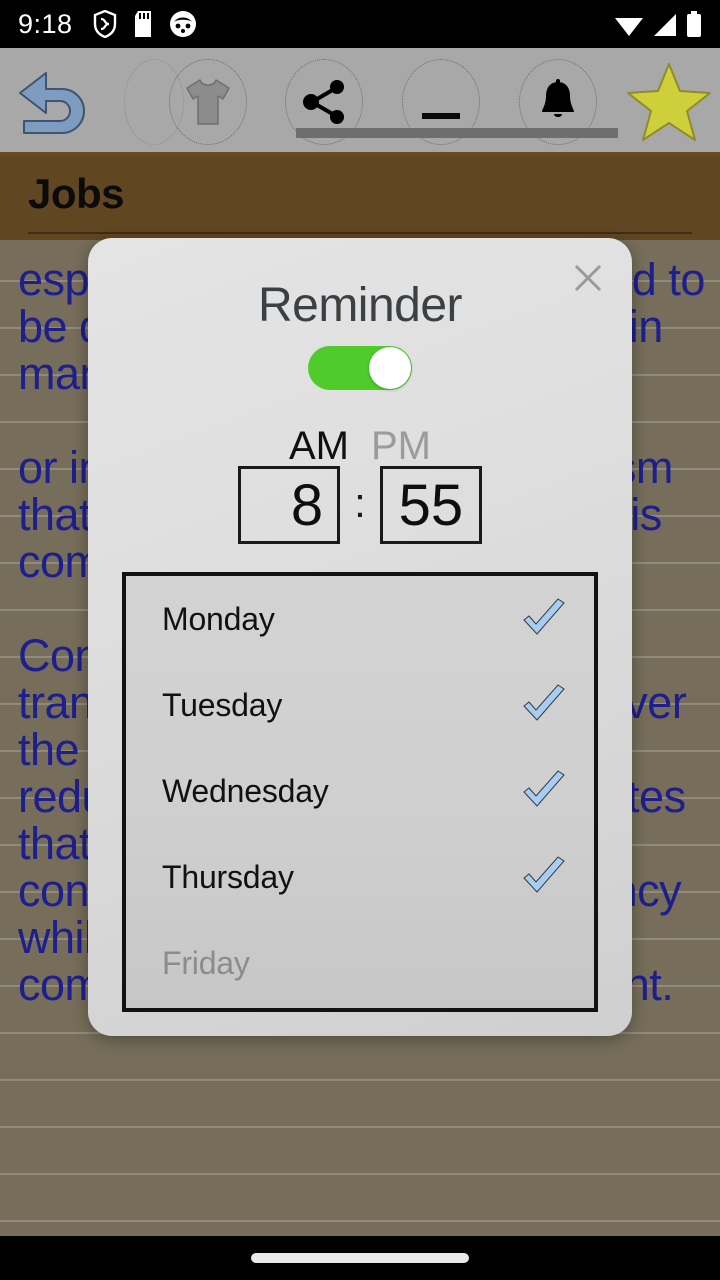 This screenshot has width=720, height=1280. Describe the element at coordinates (441, 102) in the screenshot. I see `toolbar-item-minus` at that location.